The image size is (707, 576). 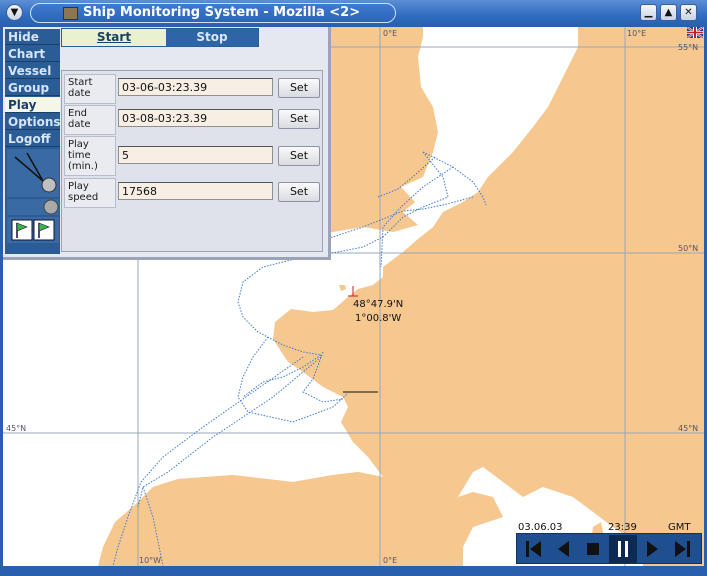 What do you see at coordinates (90, 156) in the screenshot?
I see `play-time-label: Play time (min.)` at bounding box center [90, 156].